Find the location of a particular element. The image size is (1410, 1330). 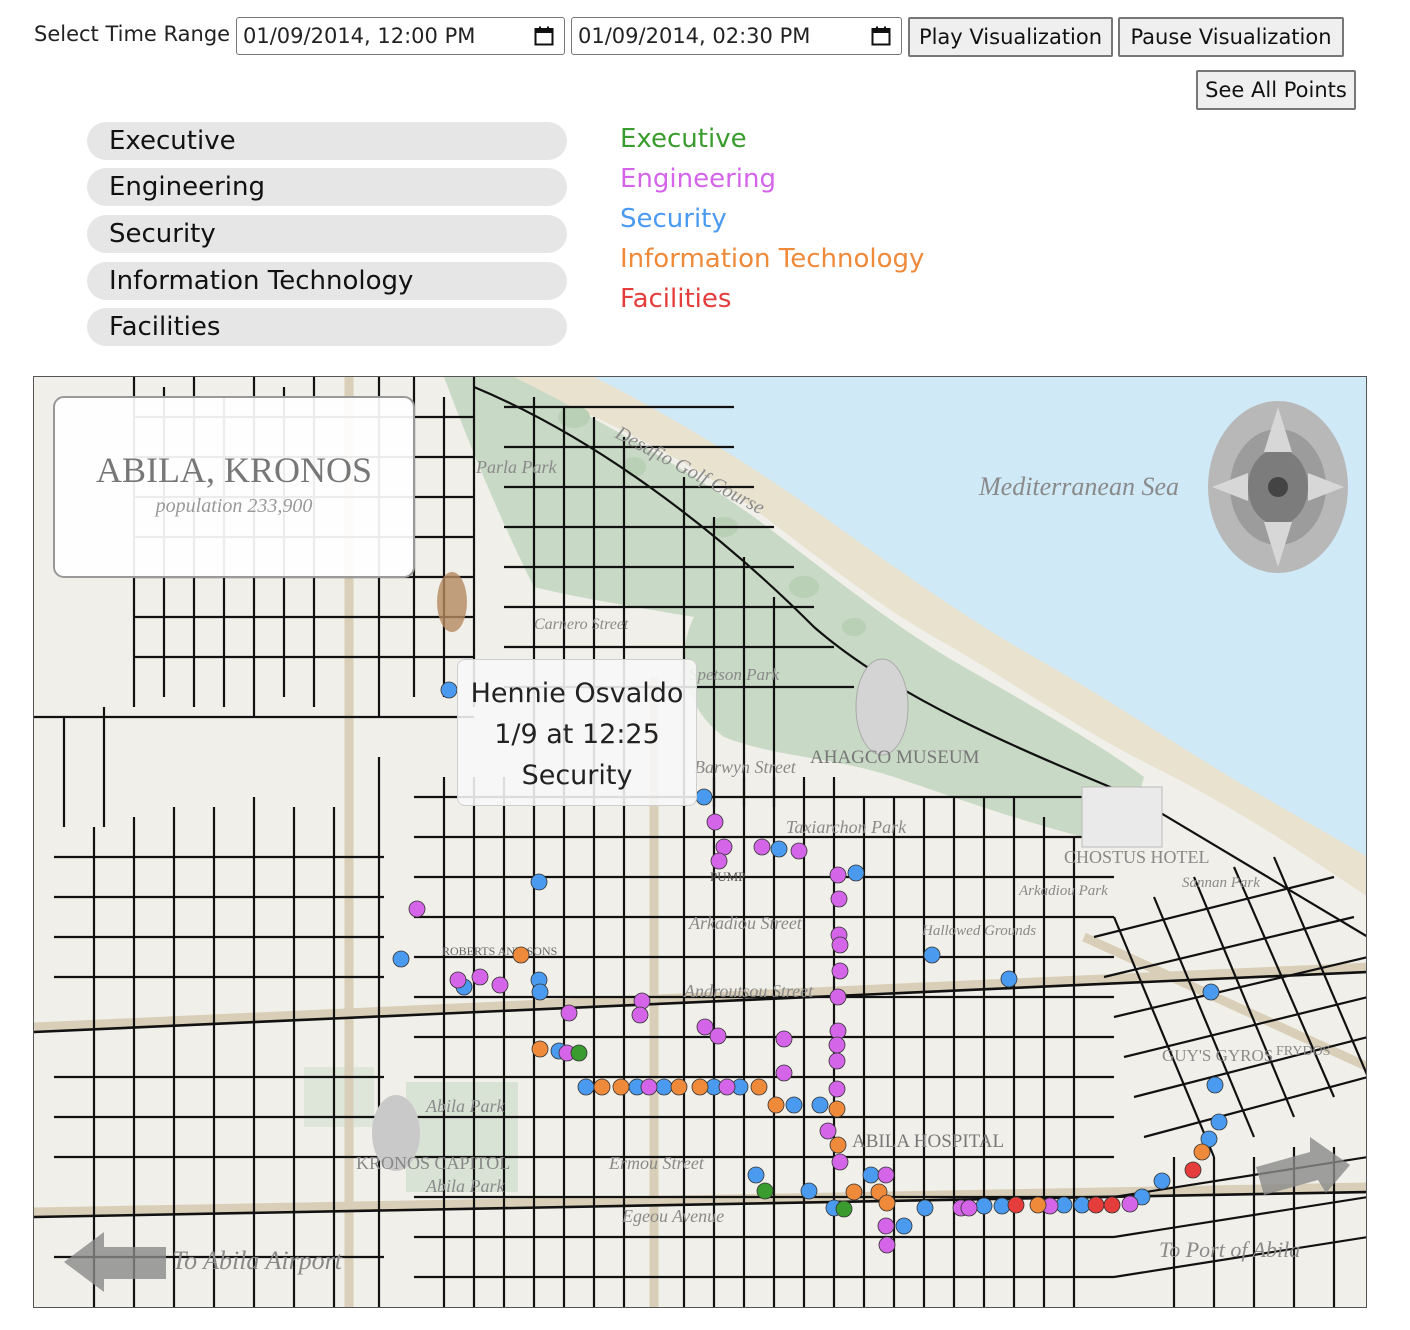

sea-label: Mediterranean Sea is located at coordinates (1078, 486).